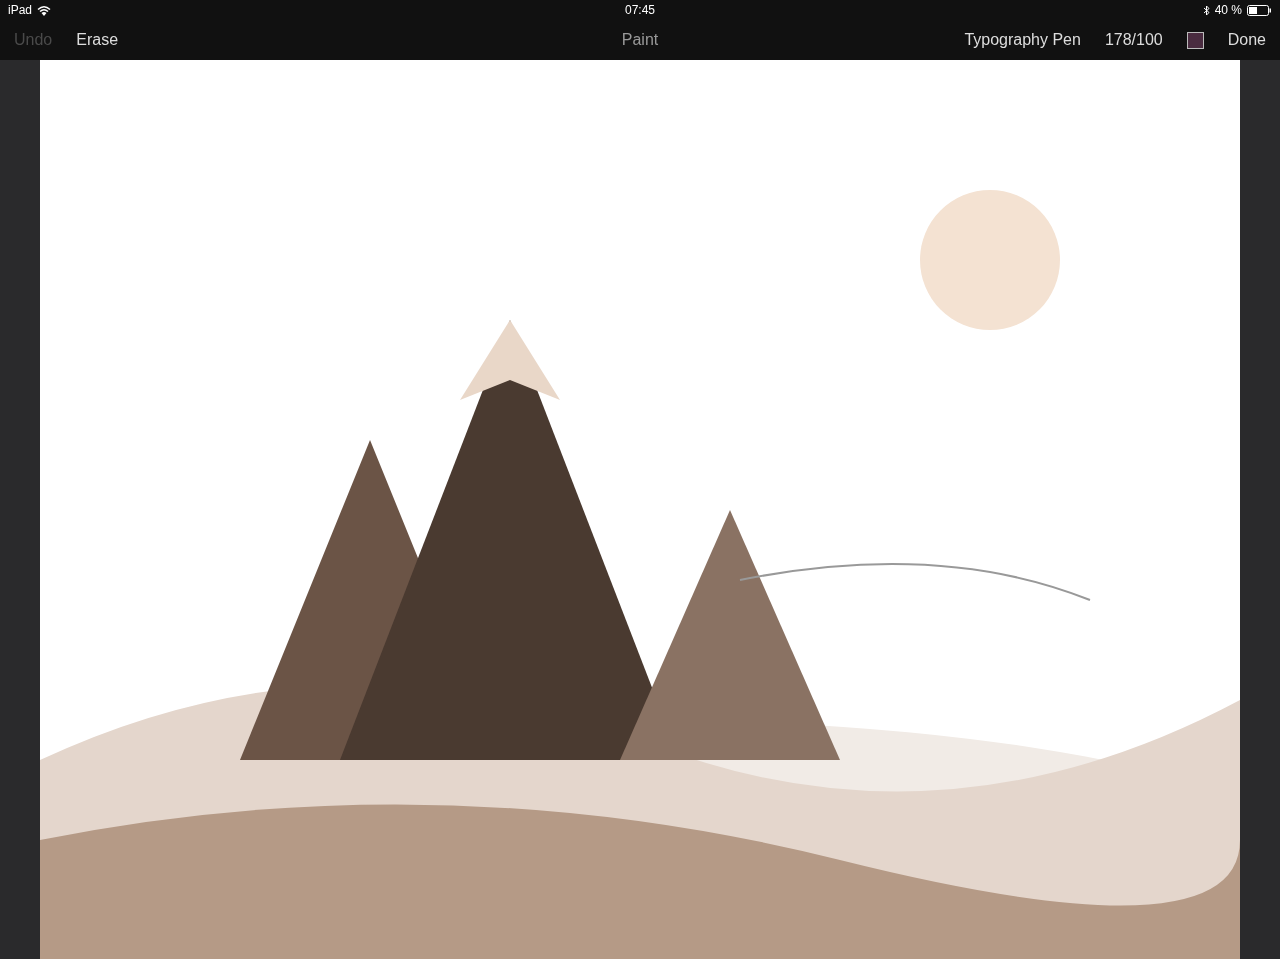 The image size is (1280, 959). Describe the element at coordinates (1195, 40) in the screenshot. I see `color-swatch` at that location.